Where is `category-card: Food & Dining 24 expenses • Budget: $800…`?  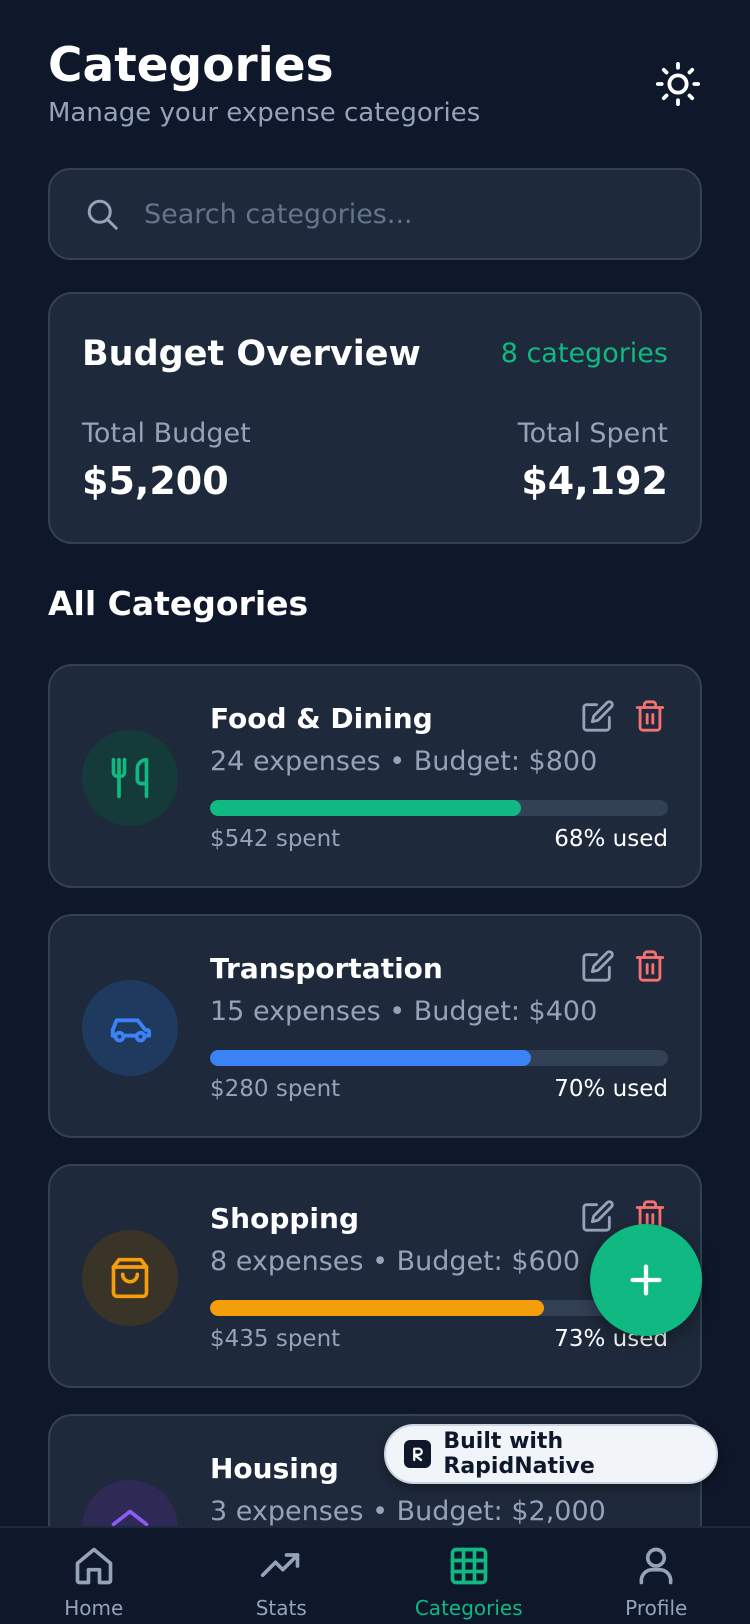
category-card: Food & Dining 24 expenses • Budget: $800… is located at coordinates (375, 776).